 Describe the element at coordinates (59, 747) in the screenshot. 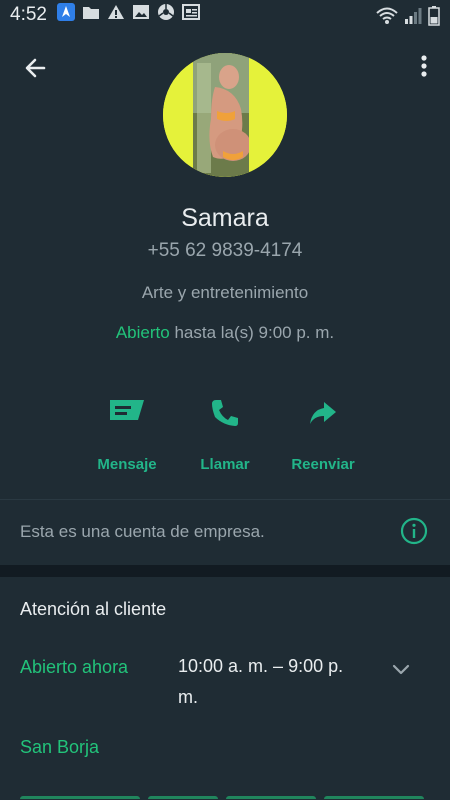

I see `location-link: San Borja` at that location.